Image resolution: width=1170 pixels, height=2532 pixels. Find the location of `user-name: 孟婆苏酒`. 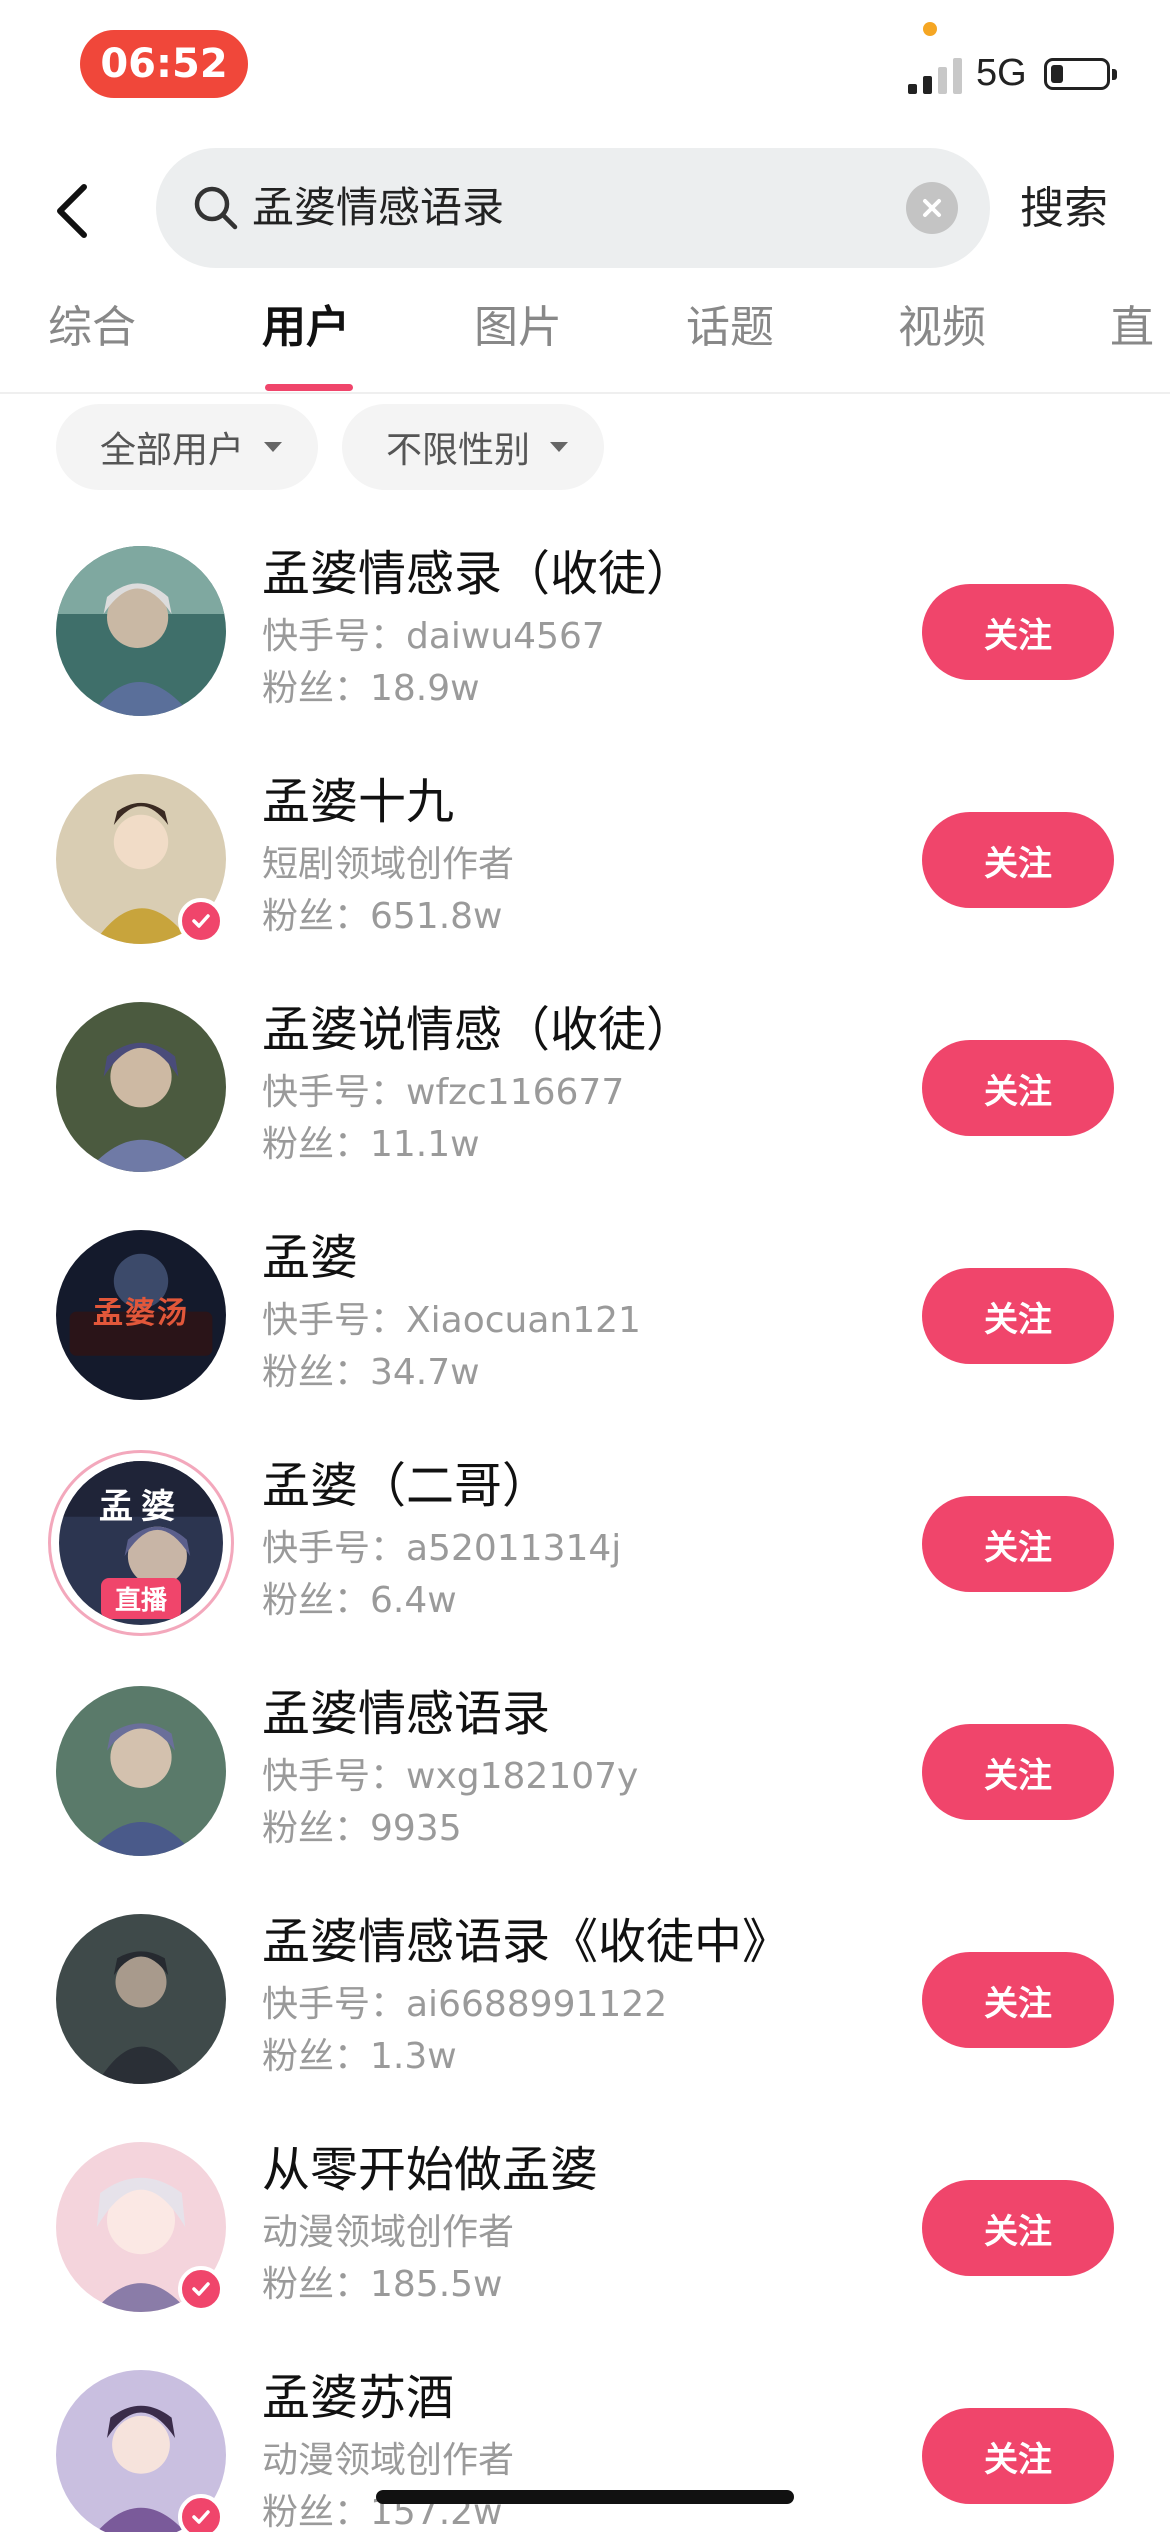

user-name: 孟婆苏酒 is located at coordinates (358, 2398).